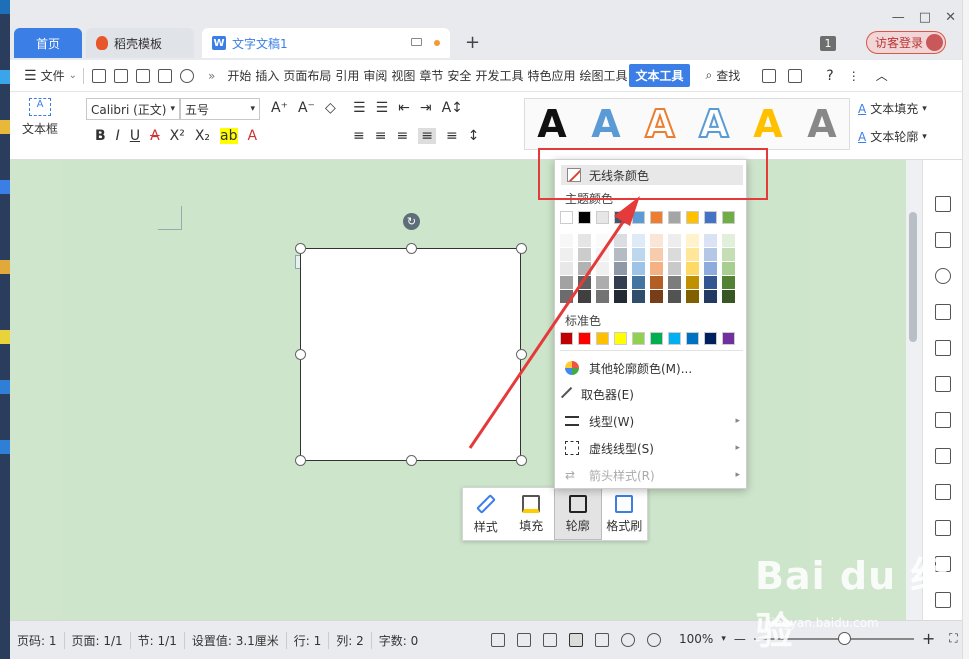  Describe the element at coordinates (854, 76) in the screenshot. I see `more-options-icon: ⋮` at that location.